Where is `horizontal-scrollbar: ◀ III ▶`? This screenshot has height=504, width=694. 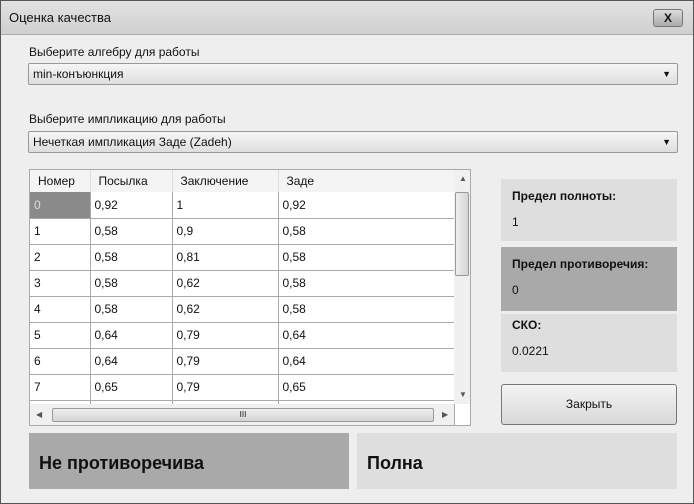
horizontal-scrollbar: ◀ III ▶ is located at coordinates (242, 414).